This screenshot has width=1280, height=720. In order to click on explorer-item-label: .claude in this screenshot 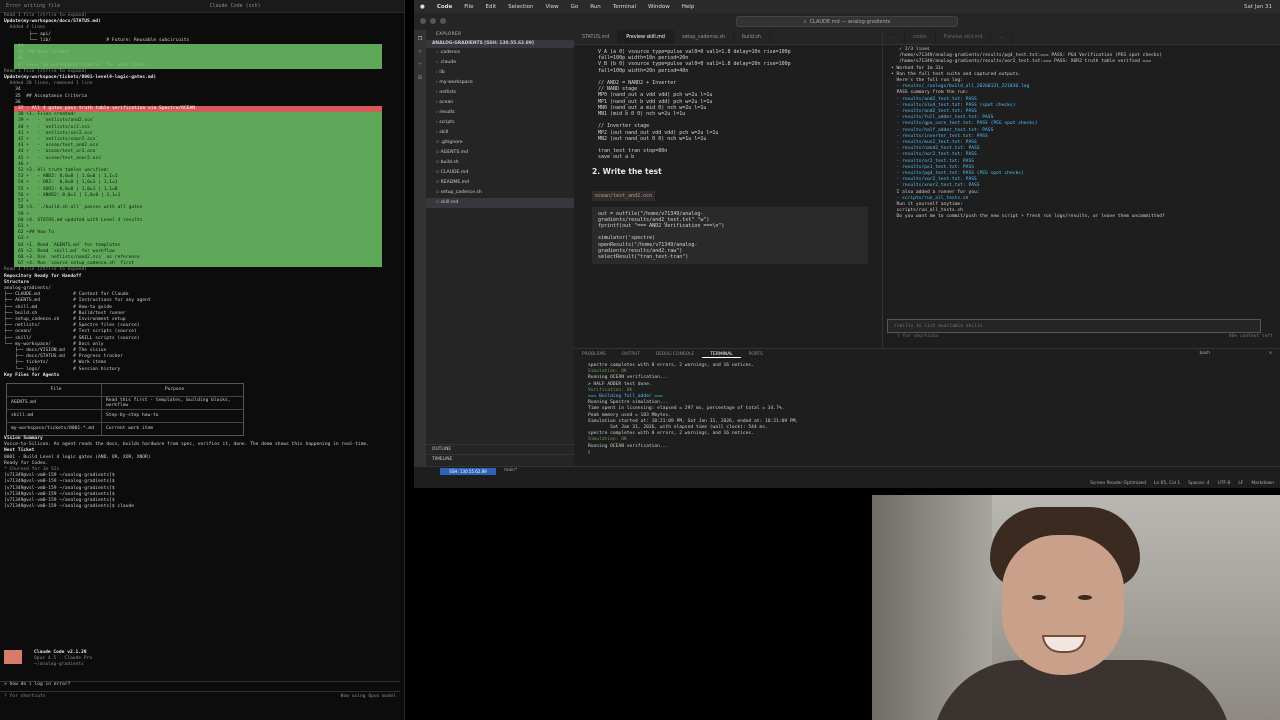, I will do `click(448, 62)`.